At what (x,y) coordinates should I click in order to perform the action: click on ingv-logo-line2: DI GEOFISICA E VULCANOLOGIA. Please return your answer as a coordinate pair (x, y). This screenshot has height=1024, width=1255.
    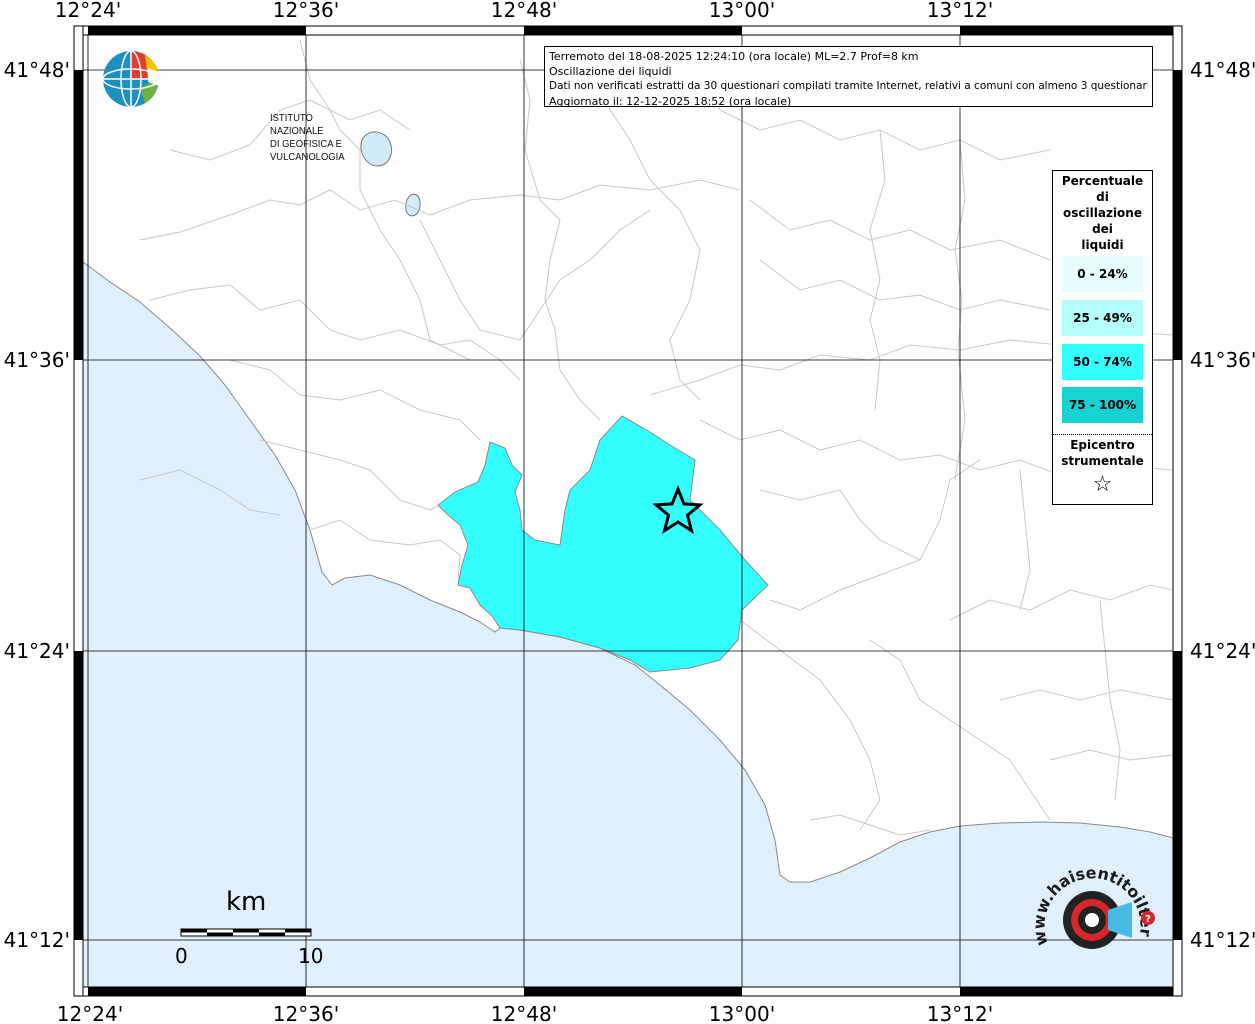
    Looking at the image, I should click on (307, 150).